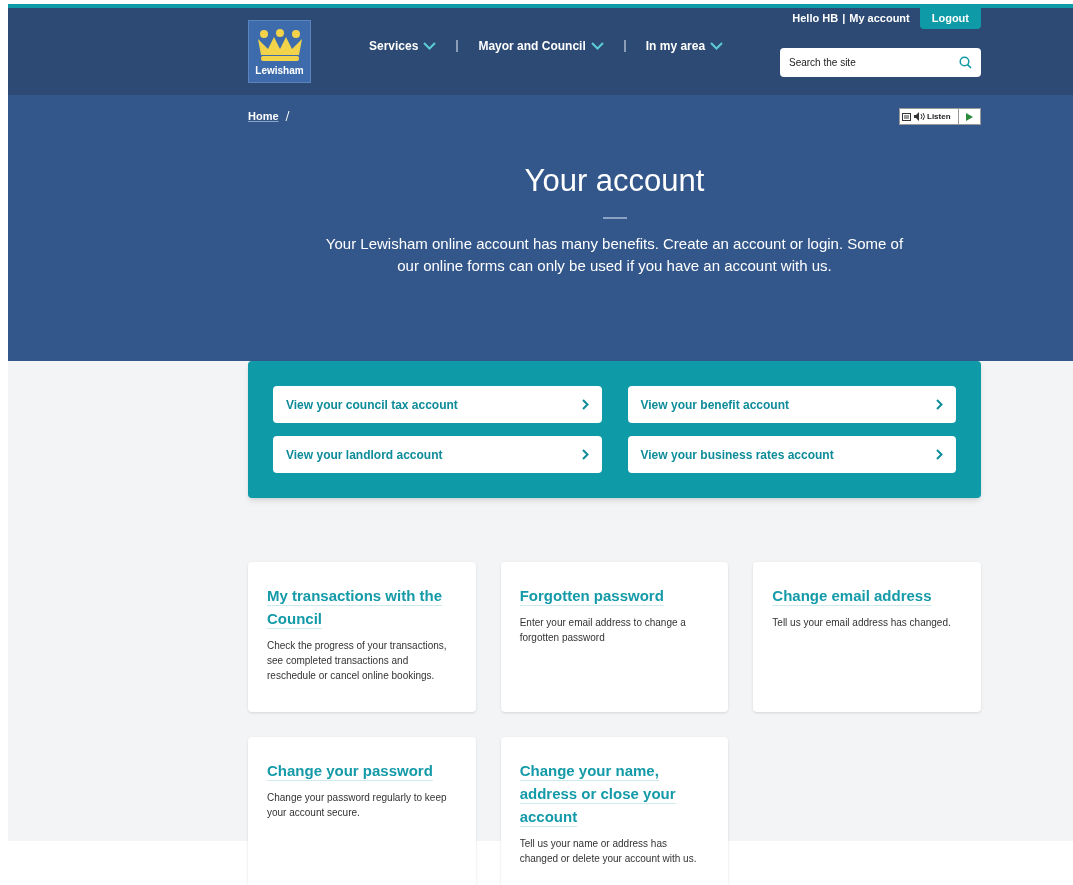 The width and height of the screenshot is (1073, 885). What do you see at coordinates (603, 630) in the screenshot?
I see `card-description: Enter your email address to change a forgotten password` at bounding box center [603, 630].